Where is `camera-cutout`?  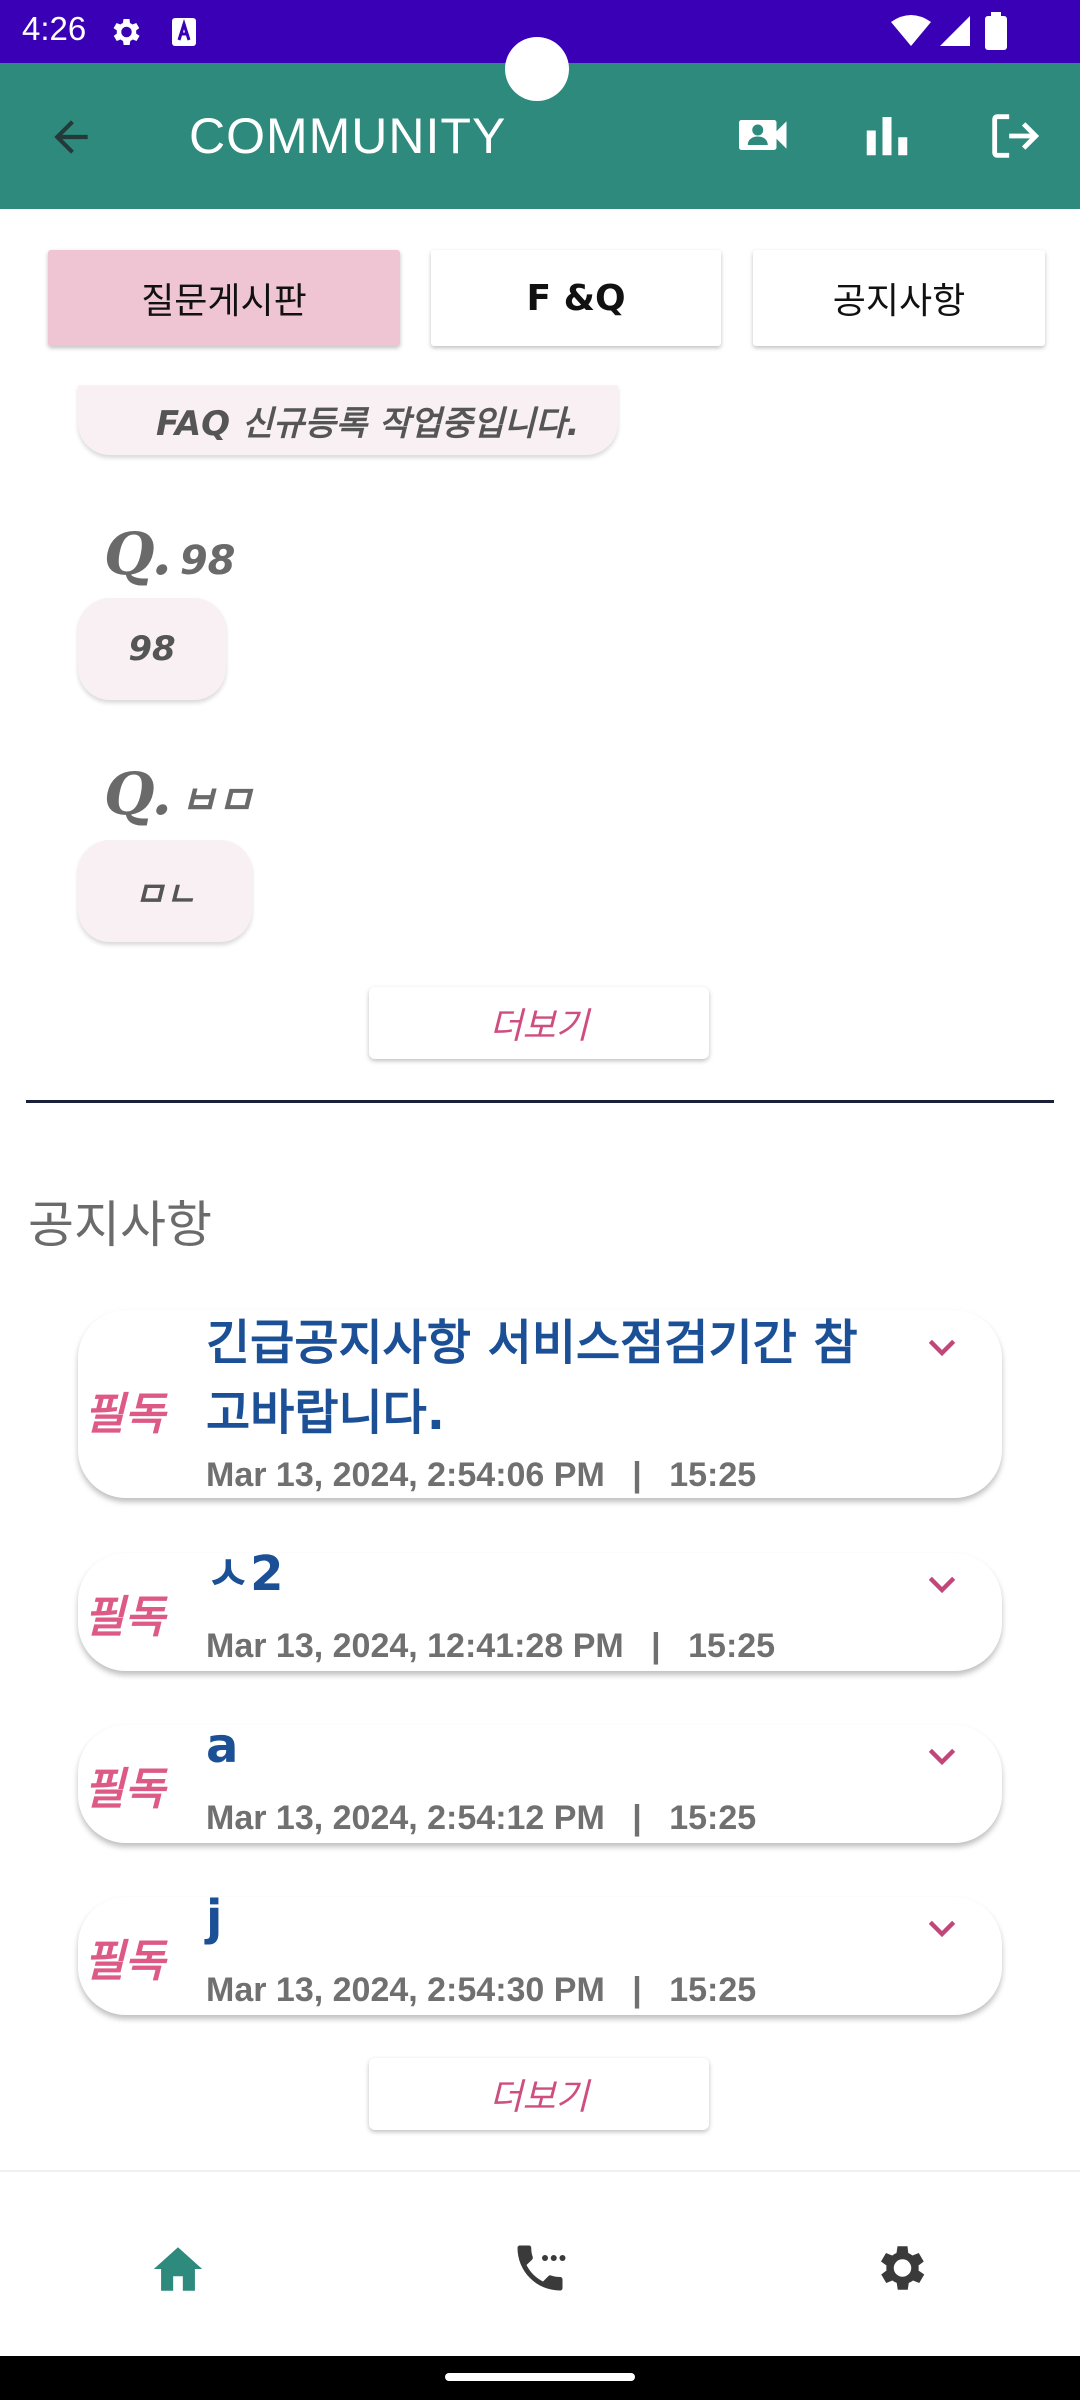
camera-cutout is located at coordinates (537, 69).